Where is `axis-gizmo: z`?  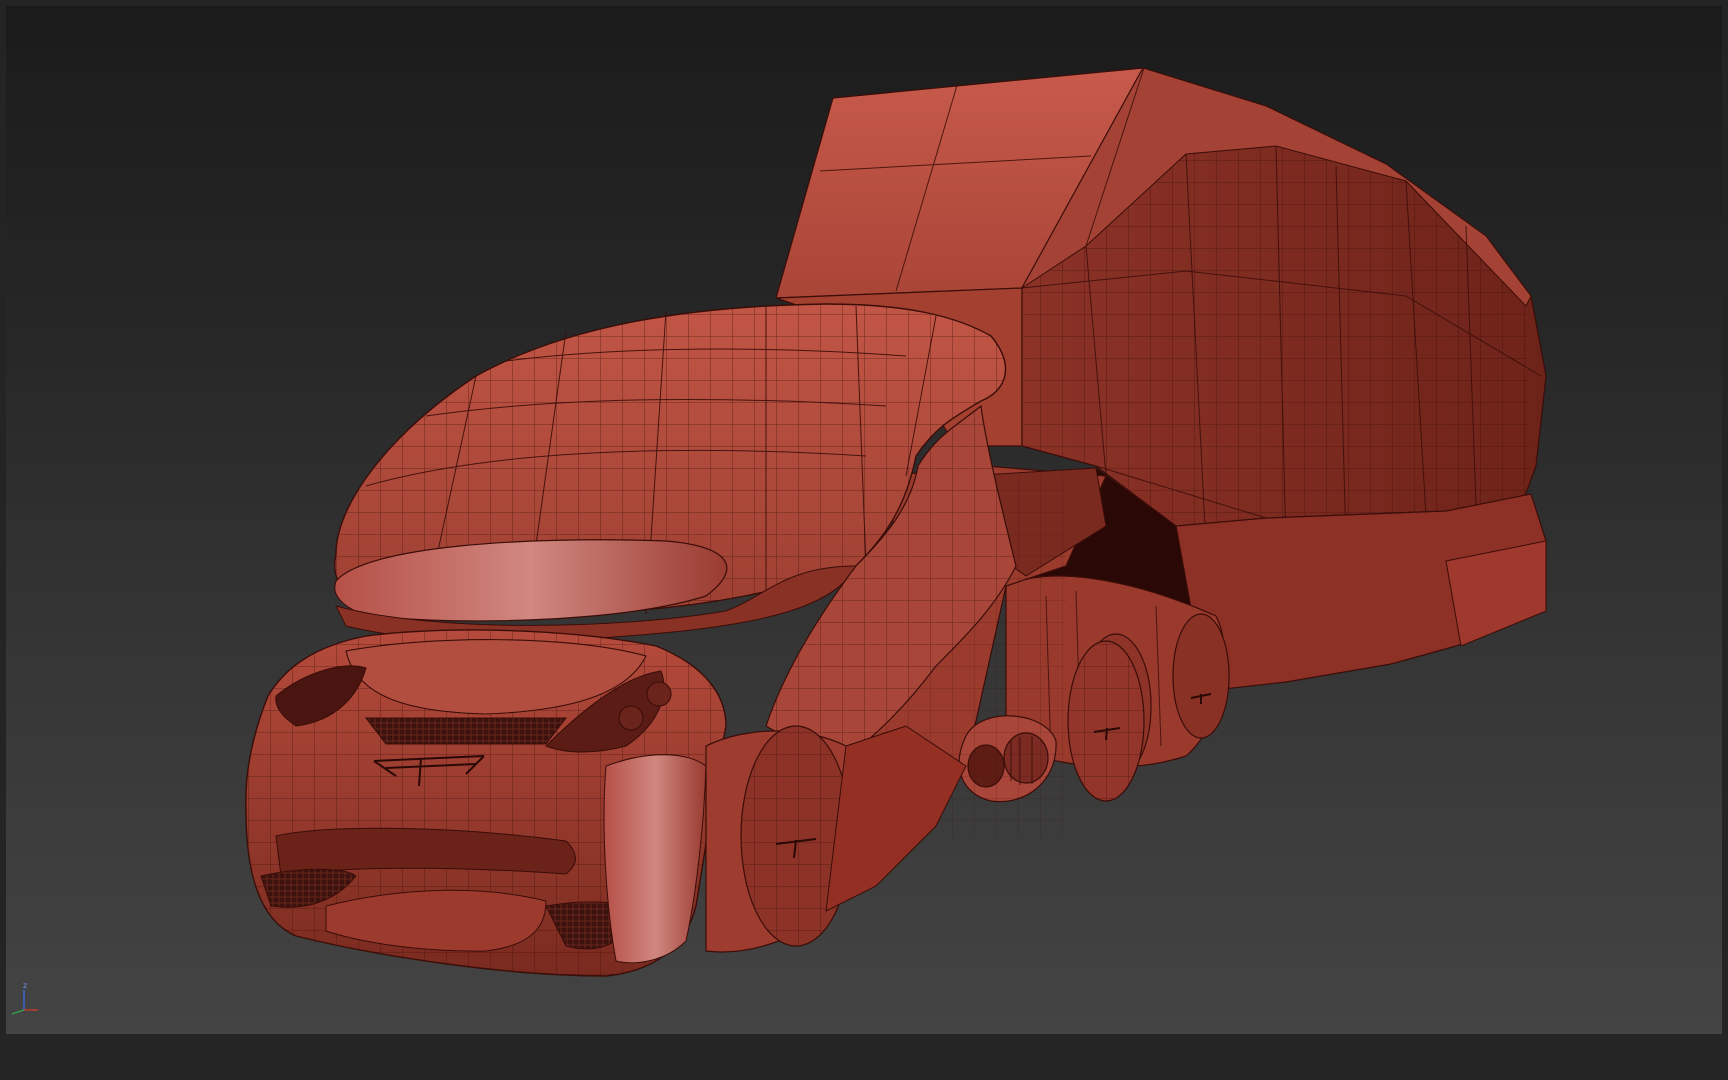
axis-gizmo: z is located at coordinates (24, 1000).